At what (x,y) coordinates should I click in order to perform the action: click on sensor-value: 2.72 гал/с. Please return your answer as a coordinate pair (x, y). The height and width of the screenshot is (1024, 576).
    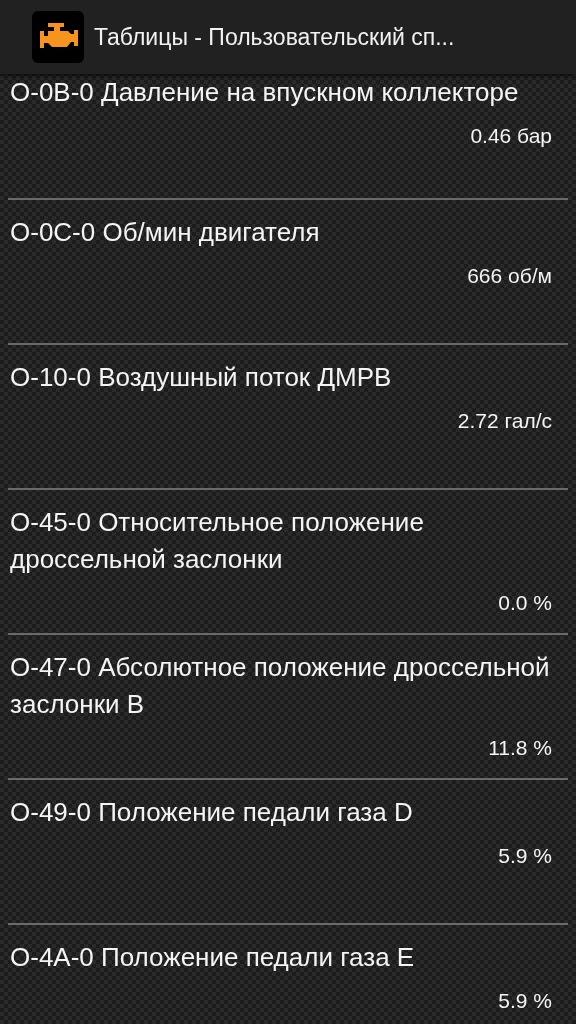
    Looking at the image, I should click on (504, 421).